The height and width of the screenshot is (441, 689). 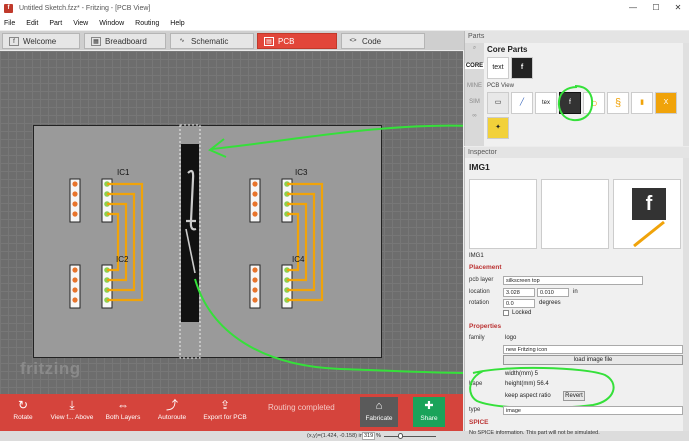 I want to click on bin-tab-sim: SIM, so click(x=474, y=102).